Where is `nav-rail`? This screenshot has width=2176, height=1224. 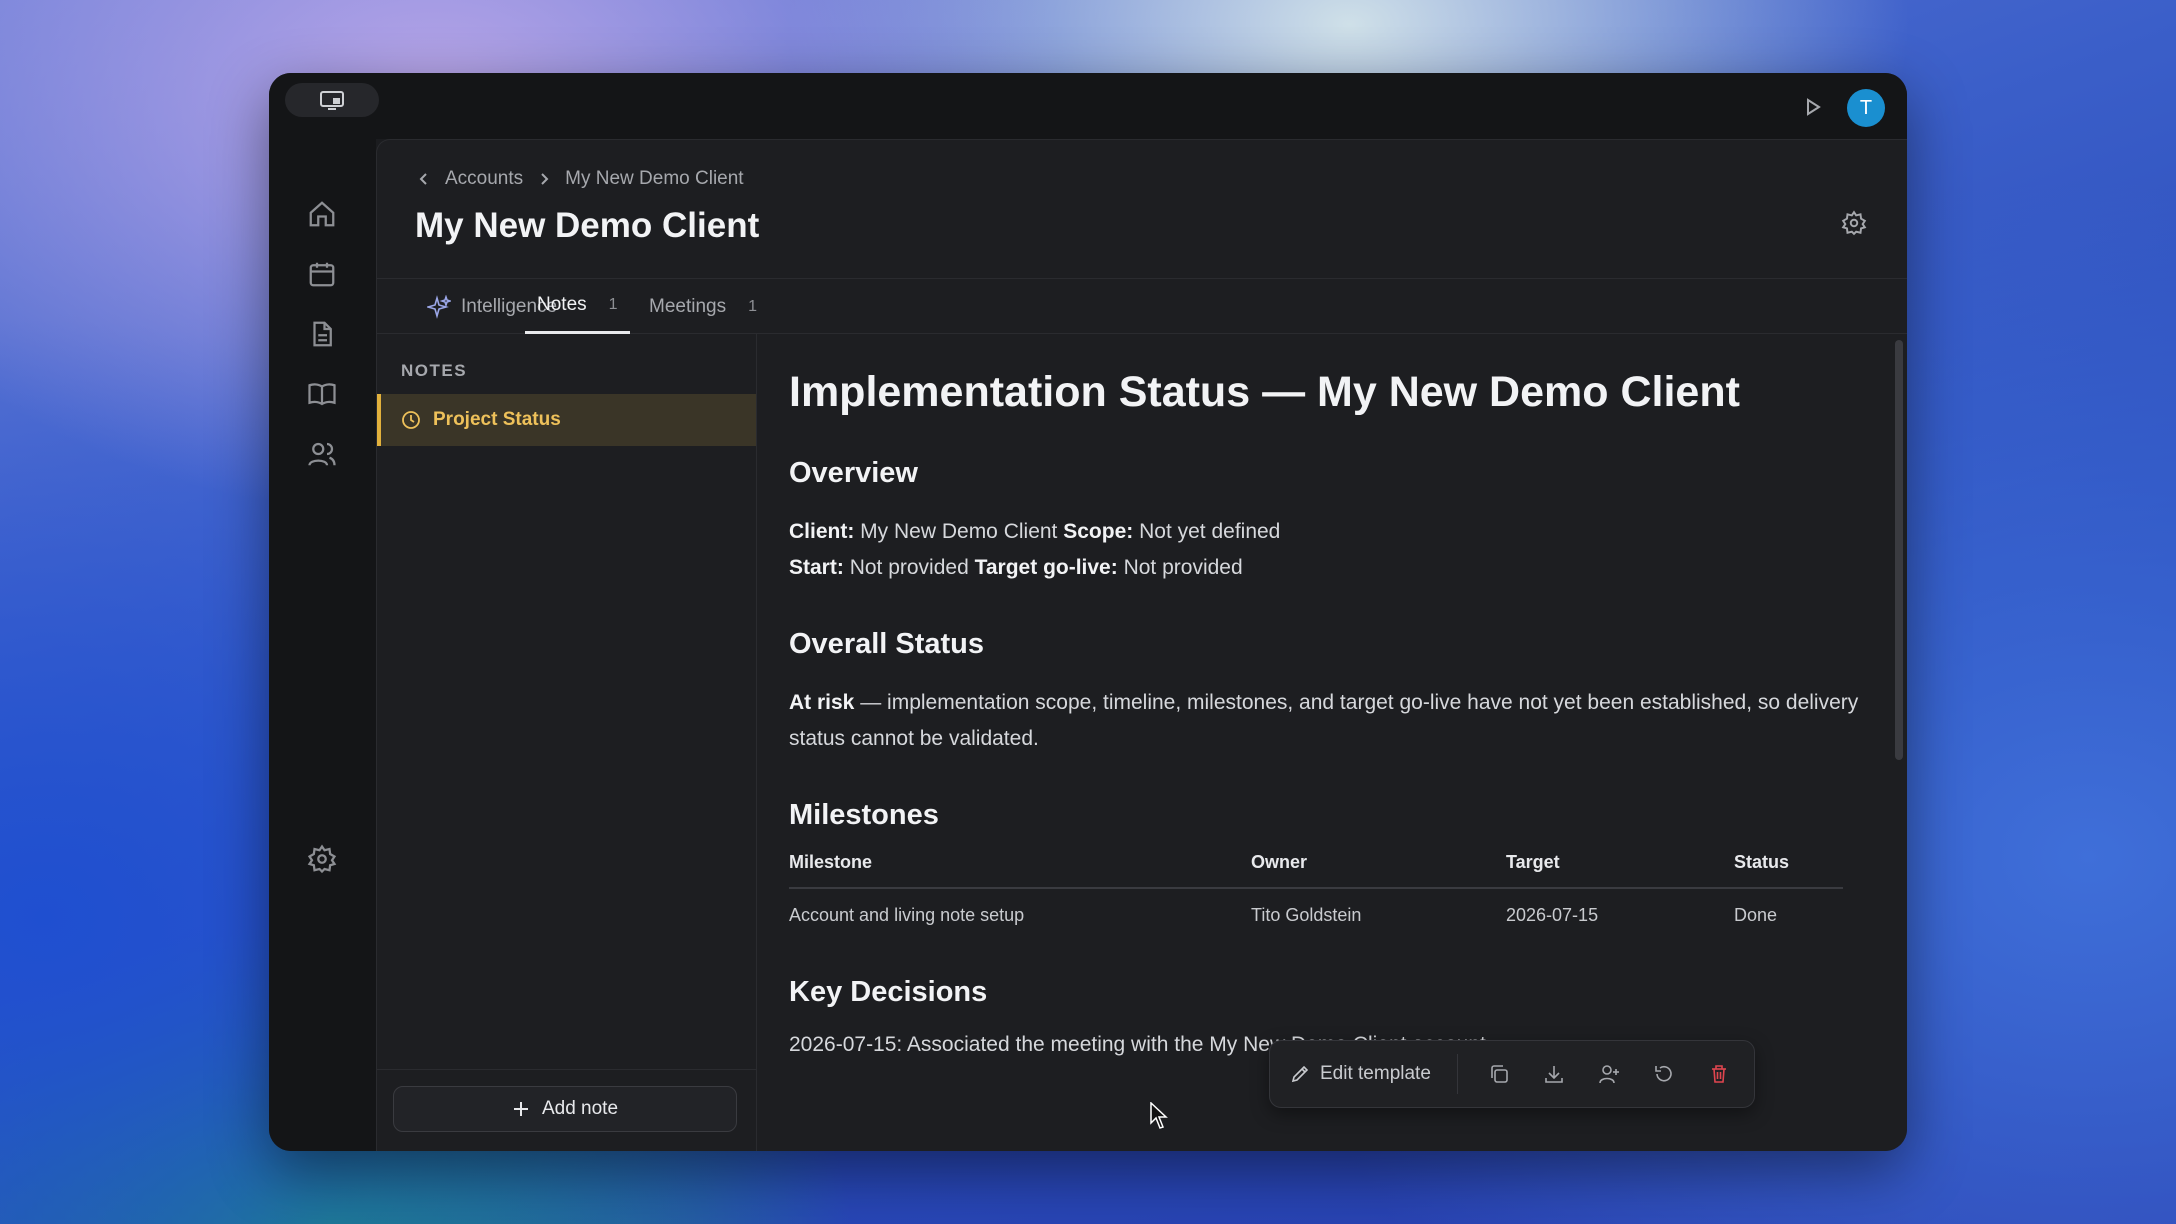 nav-rail is located at coordinates (322, 645).